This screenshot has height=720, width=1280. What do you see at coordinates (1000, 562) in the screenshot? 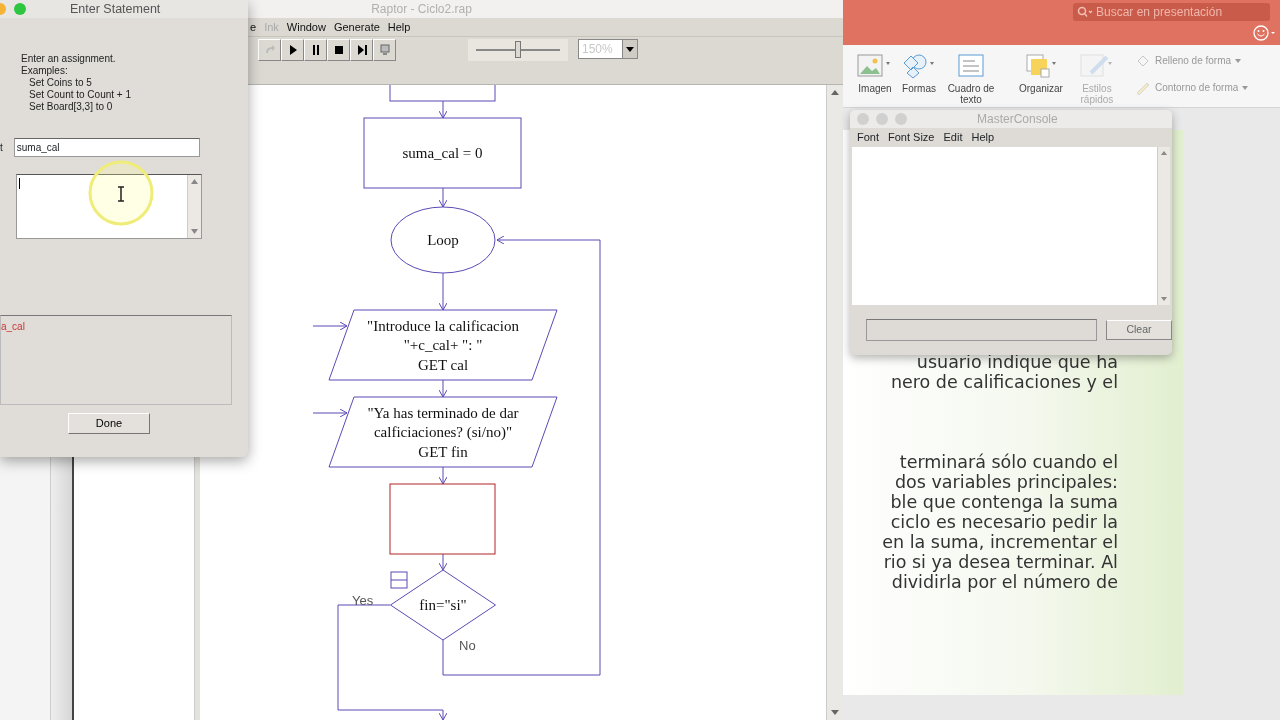
I see `slide-text: rio si ya desea terminar. Al` at bounding box center [1000, 562].